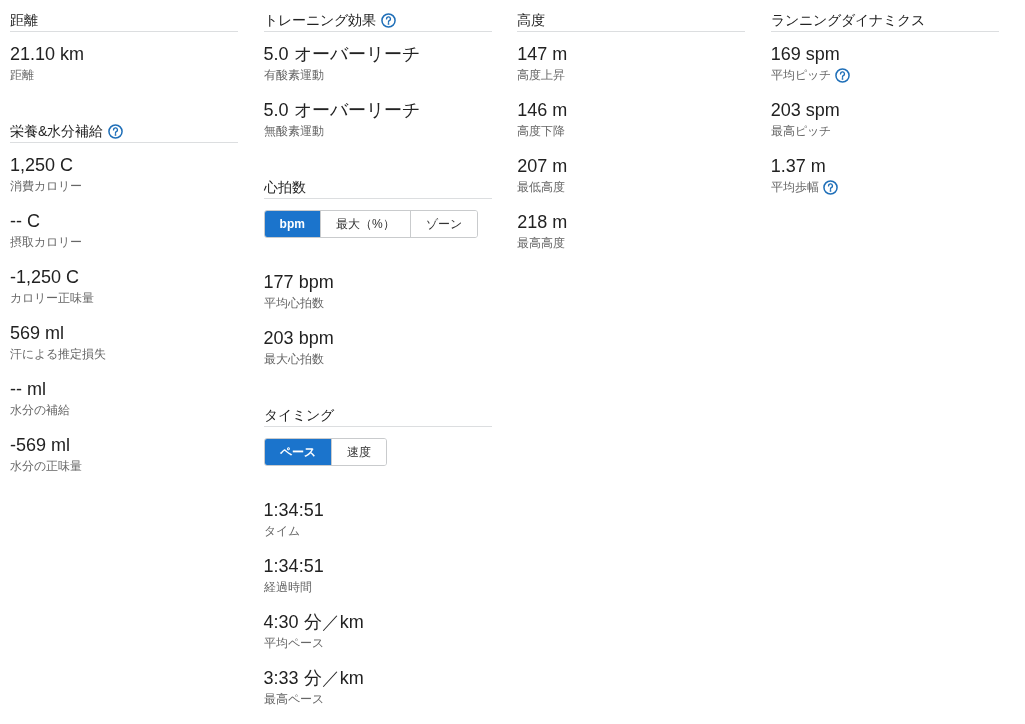 Image resolution: width=1025 pixels, height=724 pixels. Describe the element at coordinates (297, 452) in the screenshot. I see `view-toggle-tab: ペース` at that location.